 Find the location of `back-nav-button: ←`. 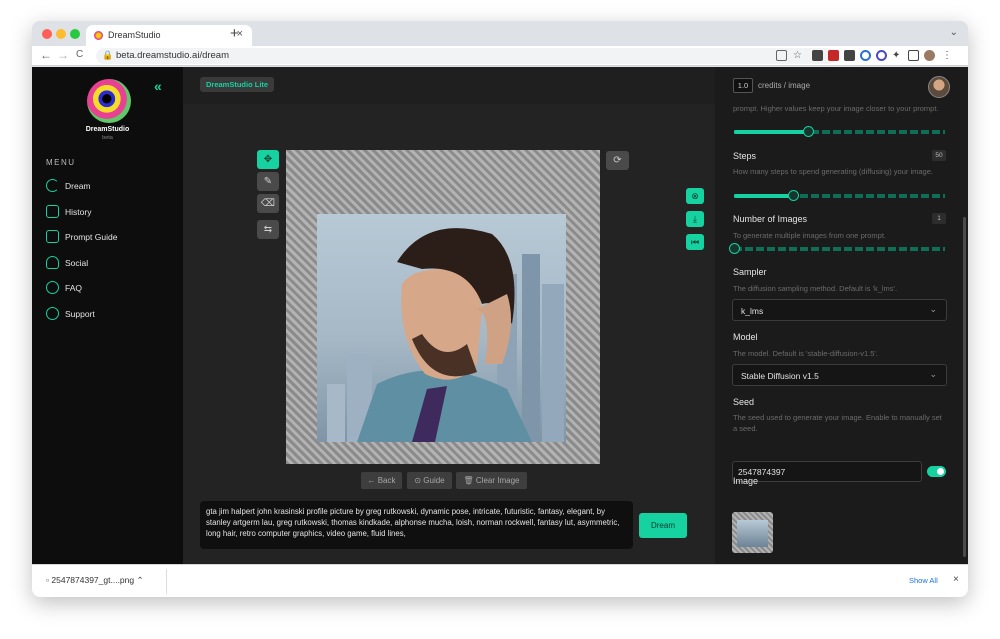

back-nav-button: ← is located at coordinates (46, 55).